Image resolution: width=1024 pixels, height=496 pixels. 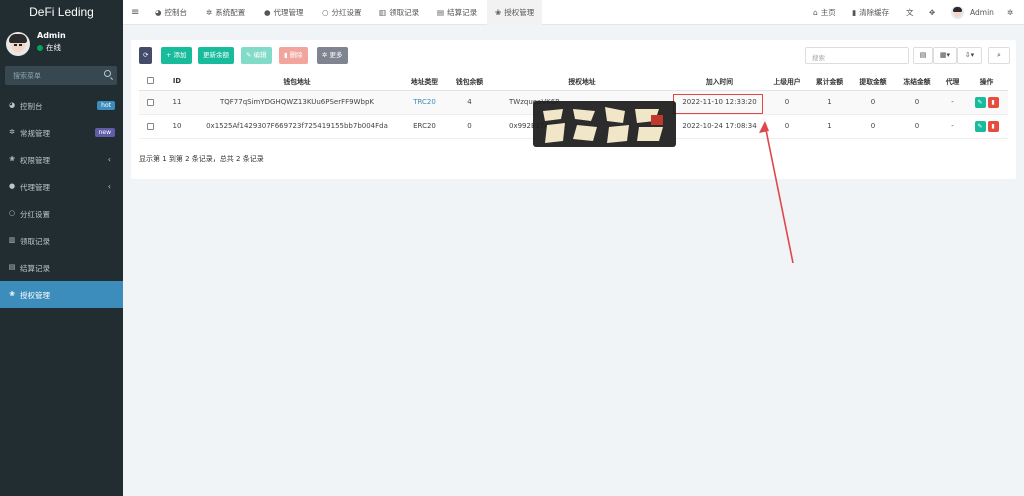 I want to click on tab-settlements: ▤ 结算记录, so click(x=457, y=12).